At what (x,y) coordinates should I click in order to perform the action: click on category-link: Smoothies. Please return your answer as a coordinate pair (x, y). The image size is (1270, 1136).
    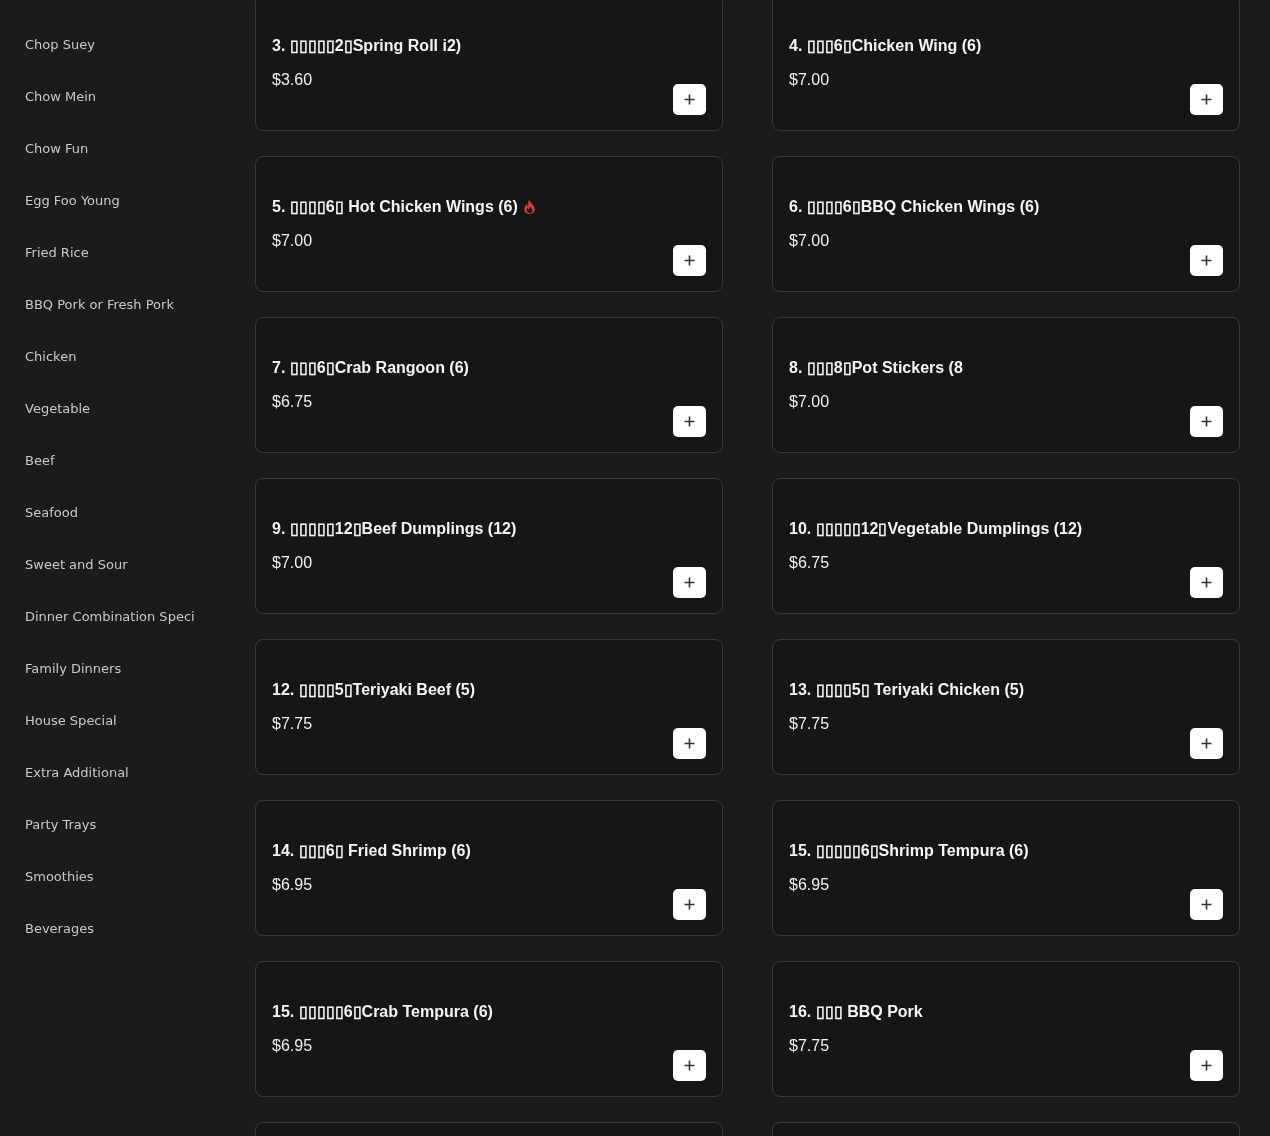
    Looking at the image, I should click on (59, 877).